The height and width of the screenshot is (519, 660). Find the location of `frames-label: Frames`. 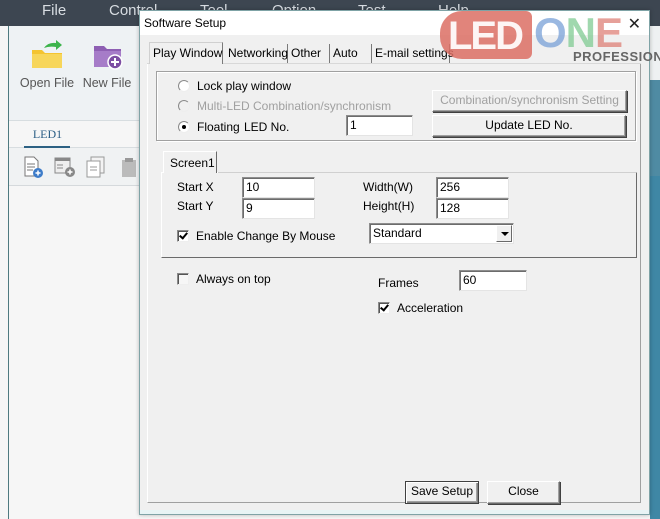

frames-label: Frames is located at coordinates (398, 283).